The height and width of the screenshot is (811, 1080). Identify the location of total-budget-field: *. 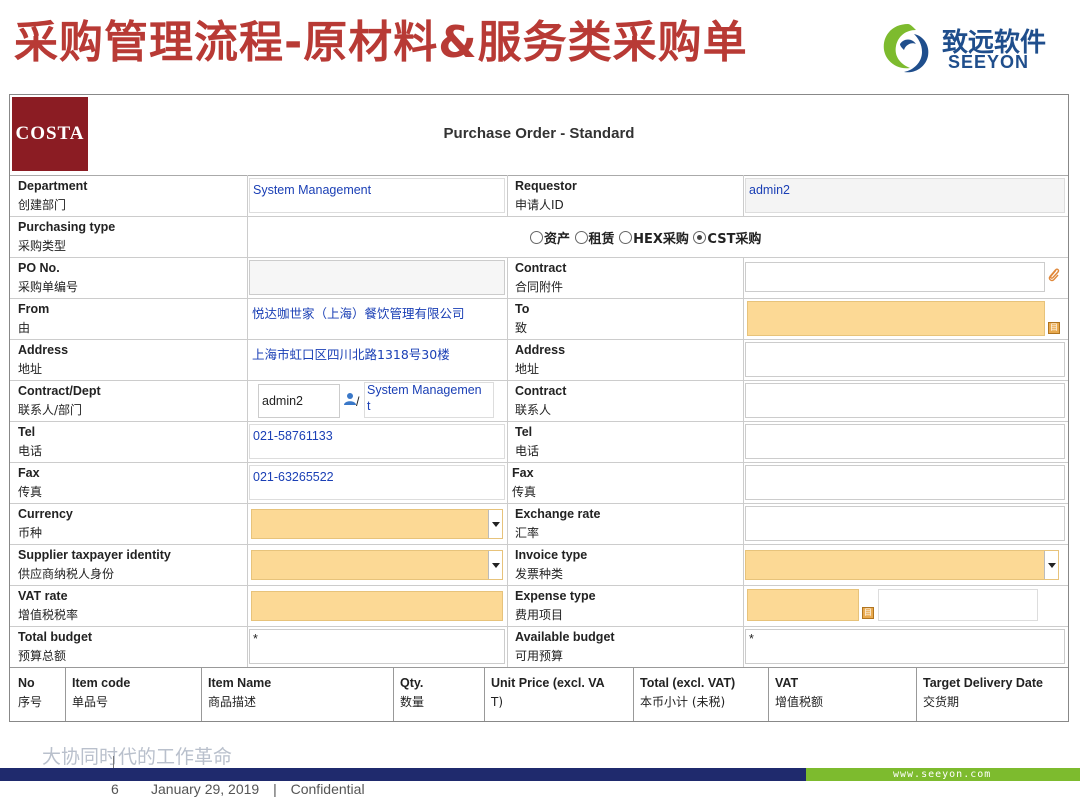
(377, 646).